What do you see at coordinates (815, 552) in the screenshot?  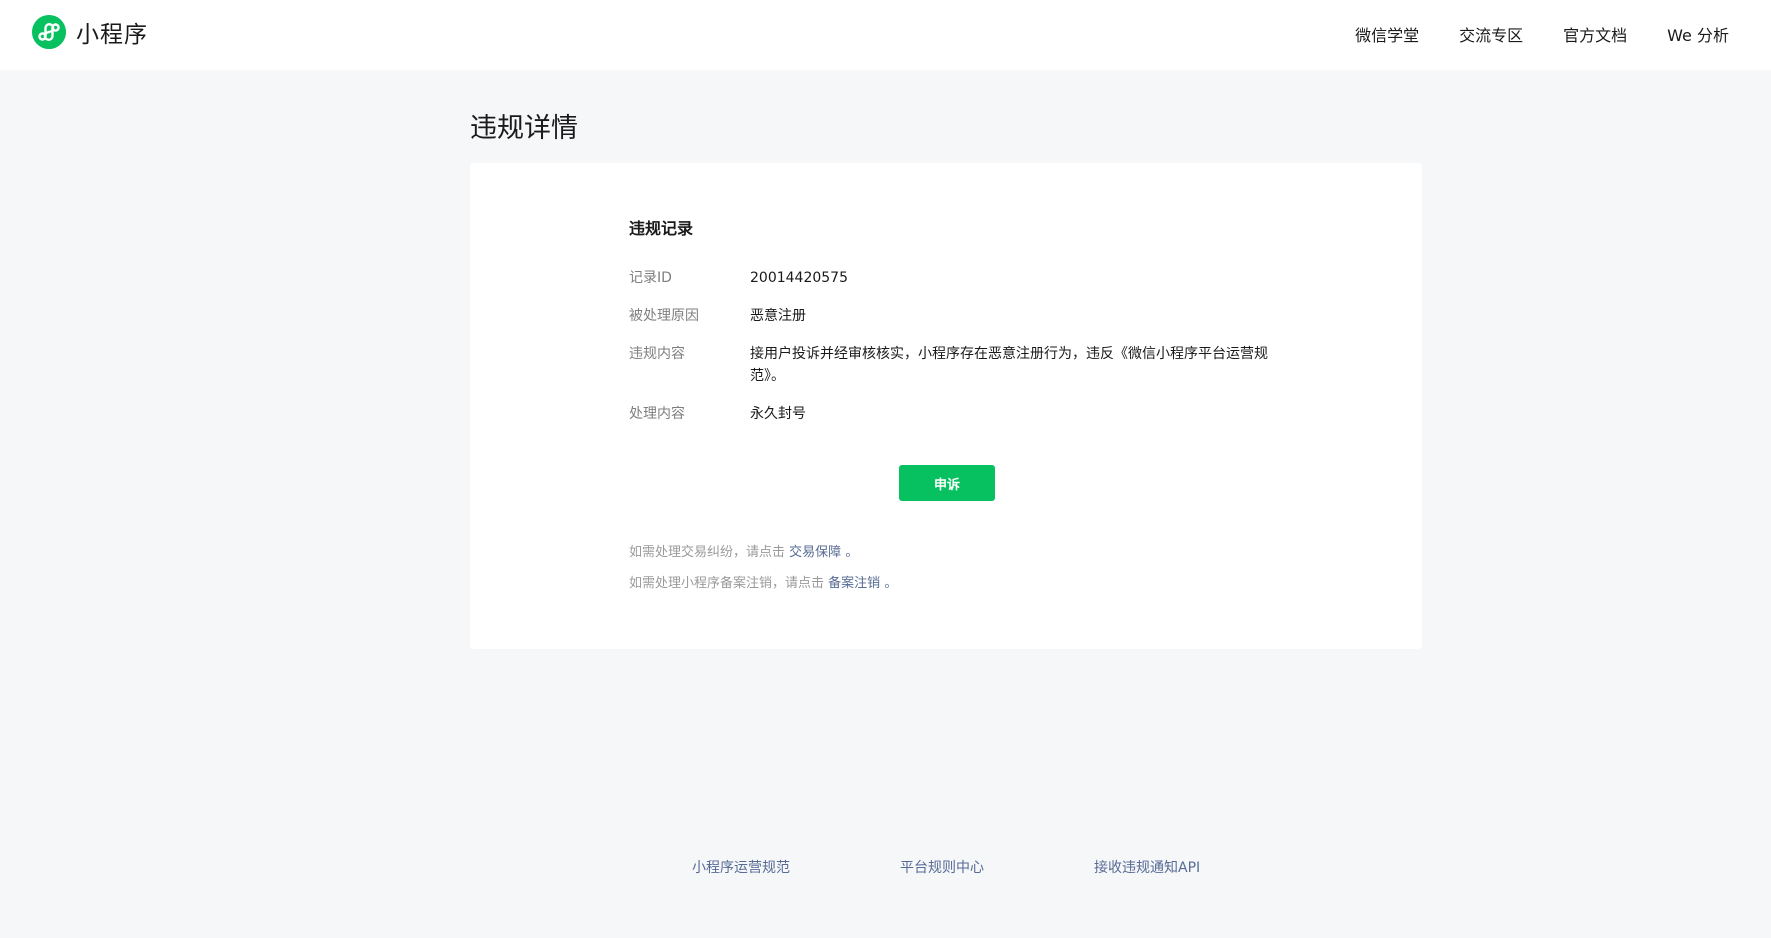 I see `trade-protection-link: 交易保障` at bounding box center [815, 552].